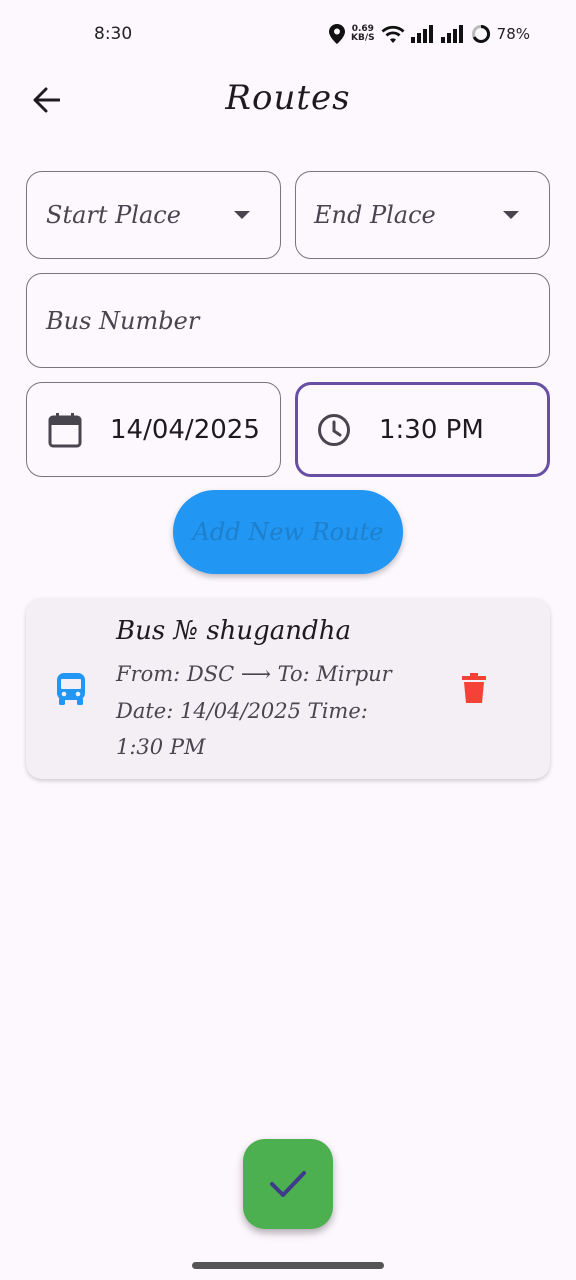 The image size is (576, 1280). What do you see at coordinates (71, 689) in the screenshot?
I see `bus-icon` at bounding box center [71, 689].